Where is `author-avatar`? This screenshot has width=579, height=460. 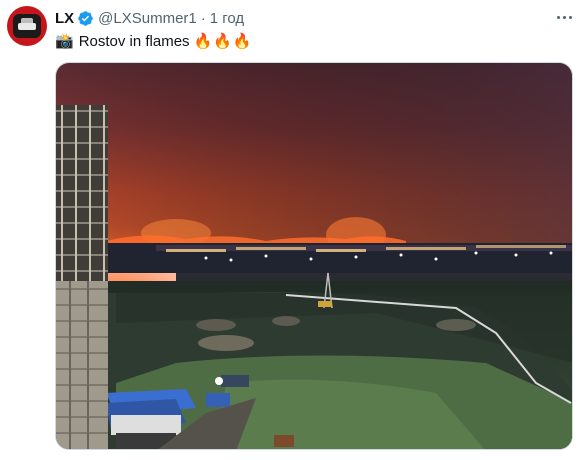 author-avatar is located at coordinates (27, 26).